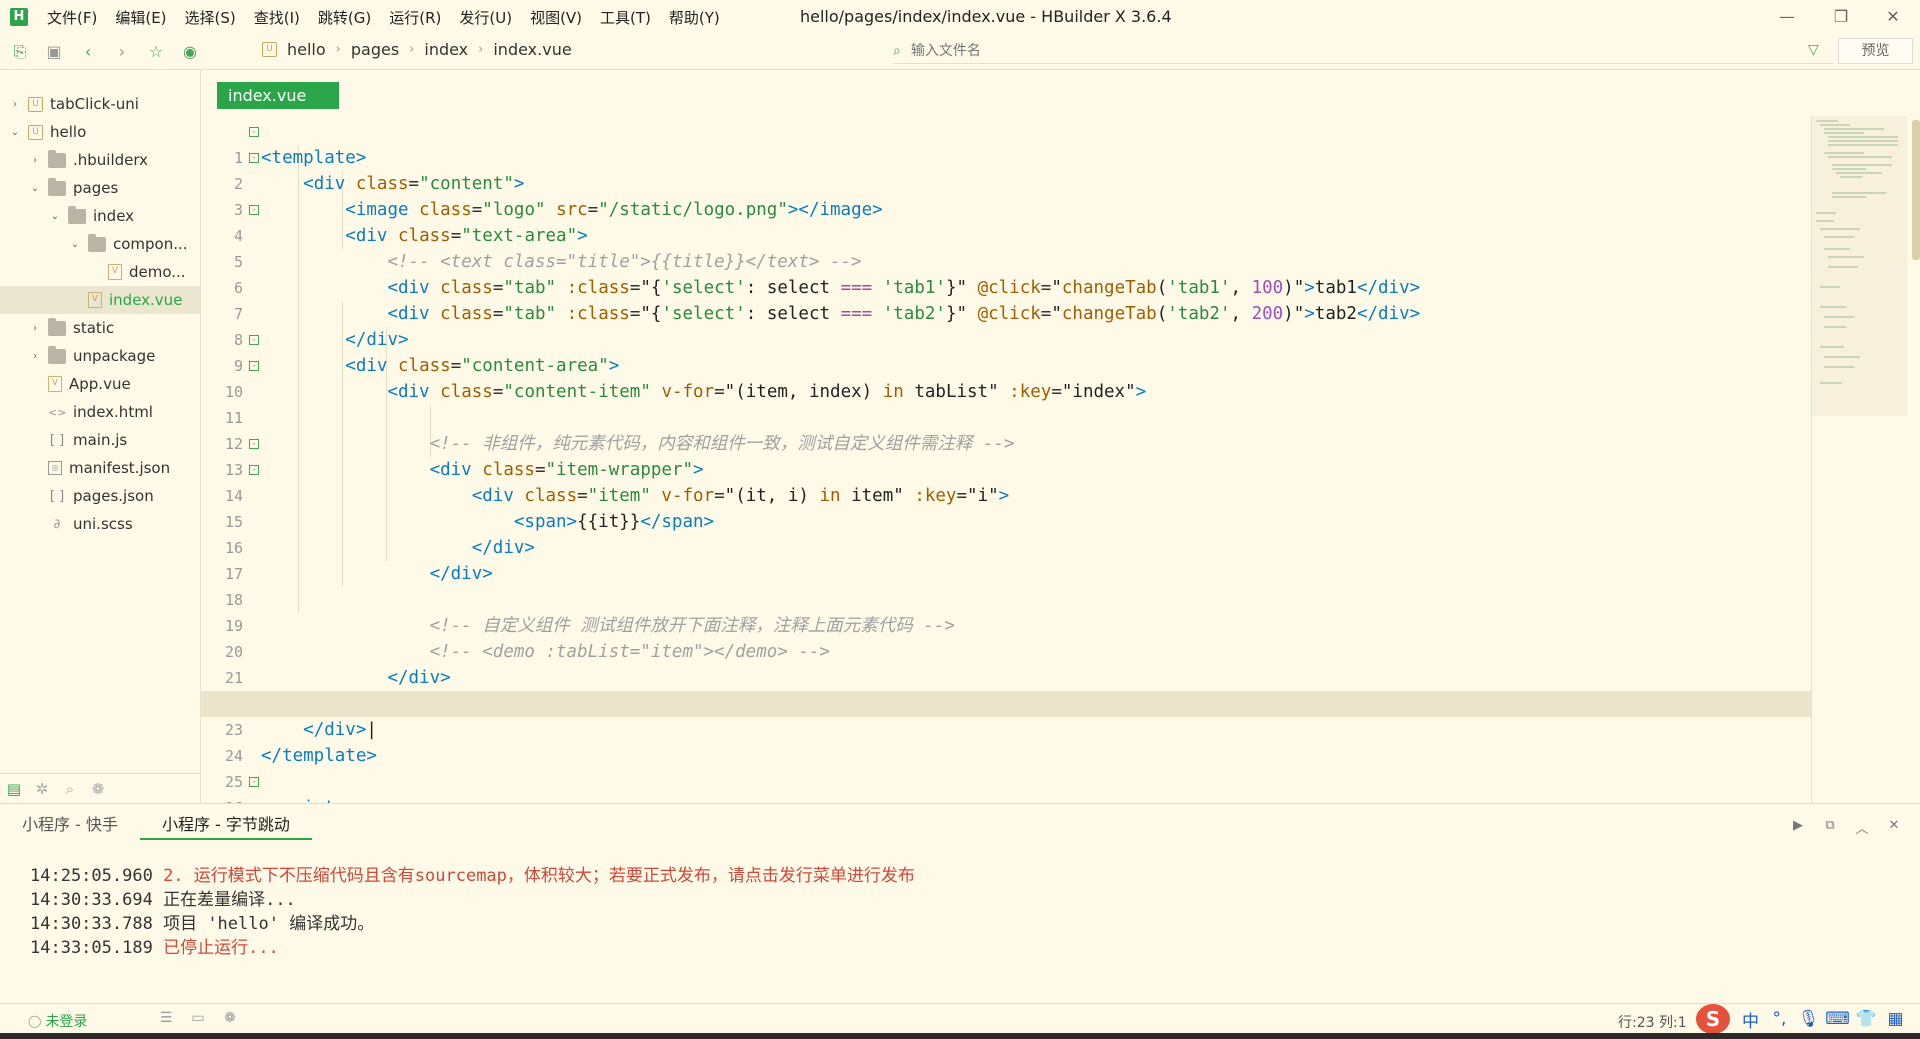 This screenshot has width=1920, height=1039. I want to click on tree-item-pages: ⌄ pages, so click(100, 188).